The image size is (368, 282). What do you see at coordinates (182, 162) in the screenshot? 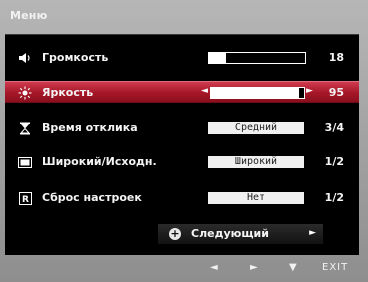
I see `menu-row-wide-original: Широкий/Исходн. Широкий 1/2` at bounding box center [182, 162].